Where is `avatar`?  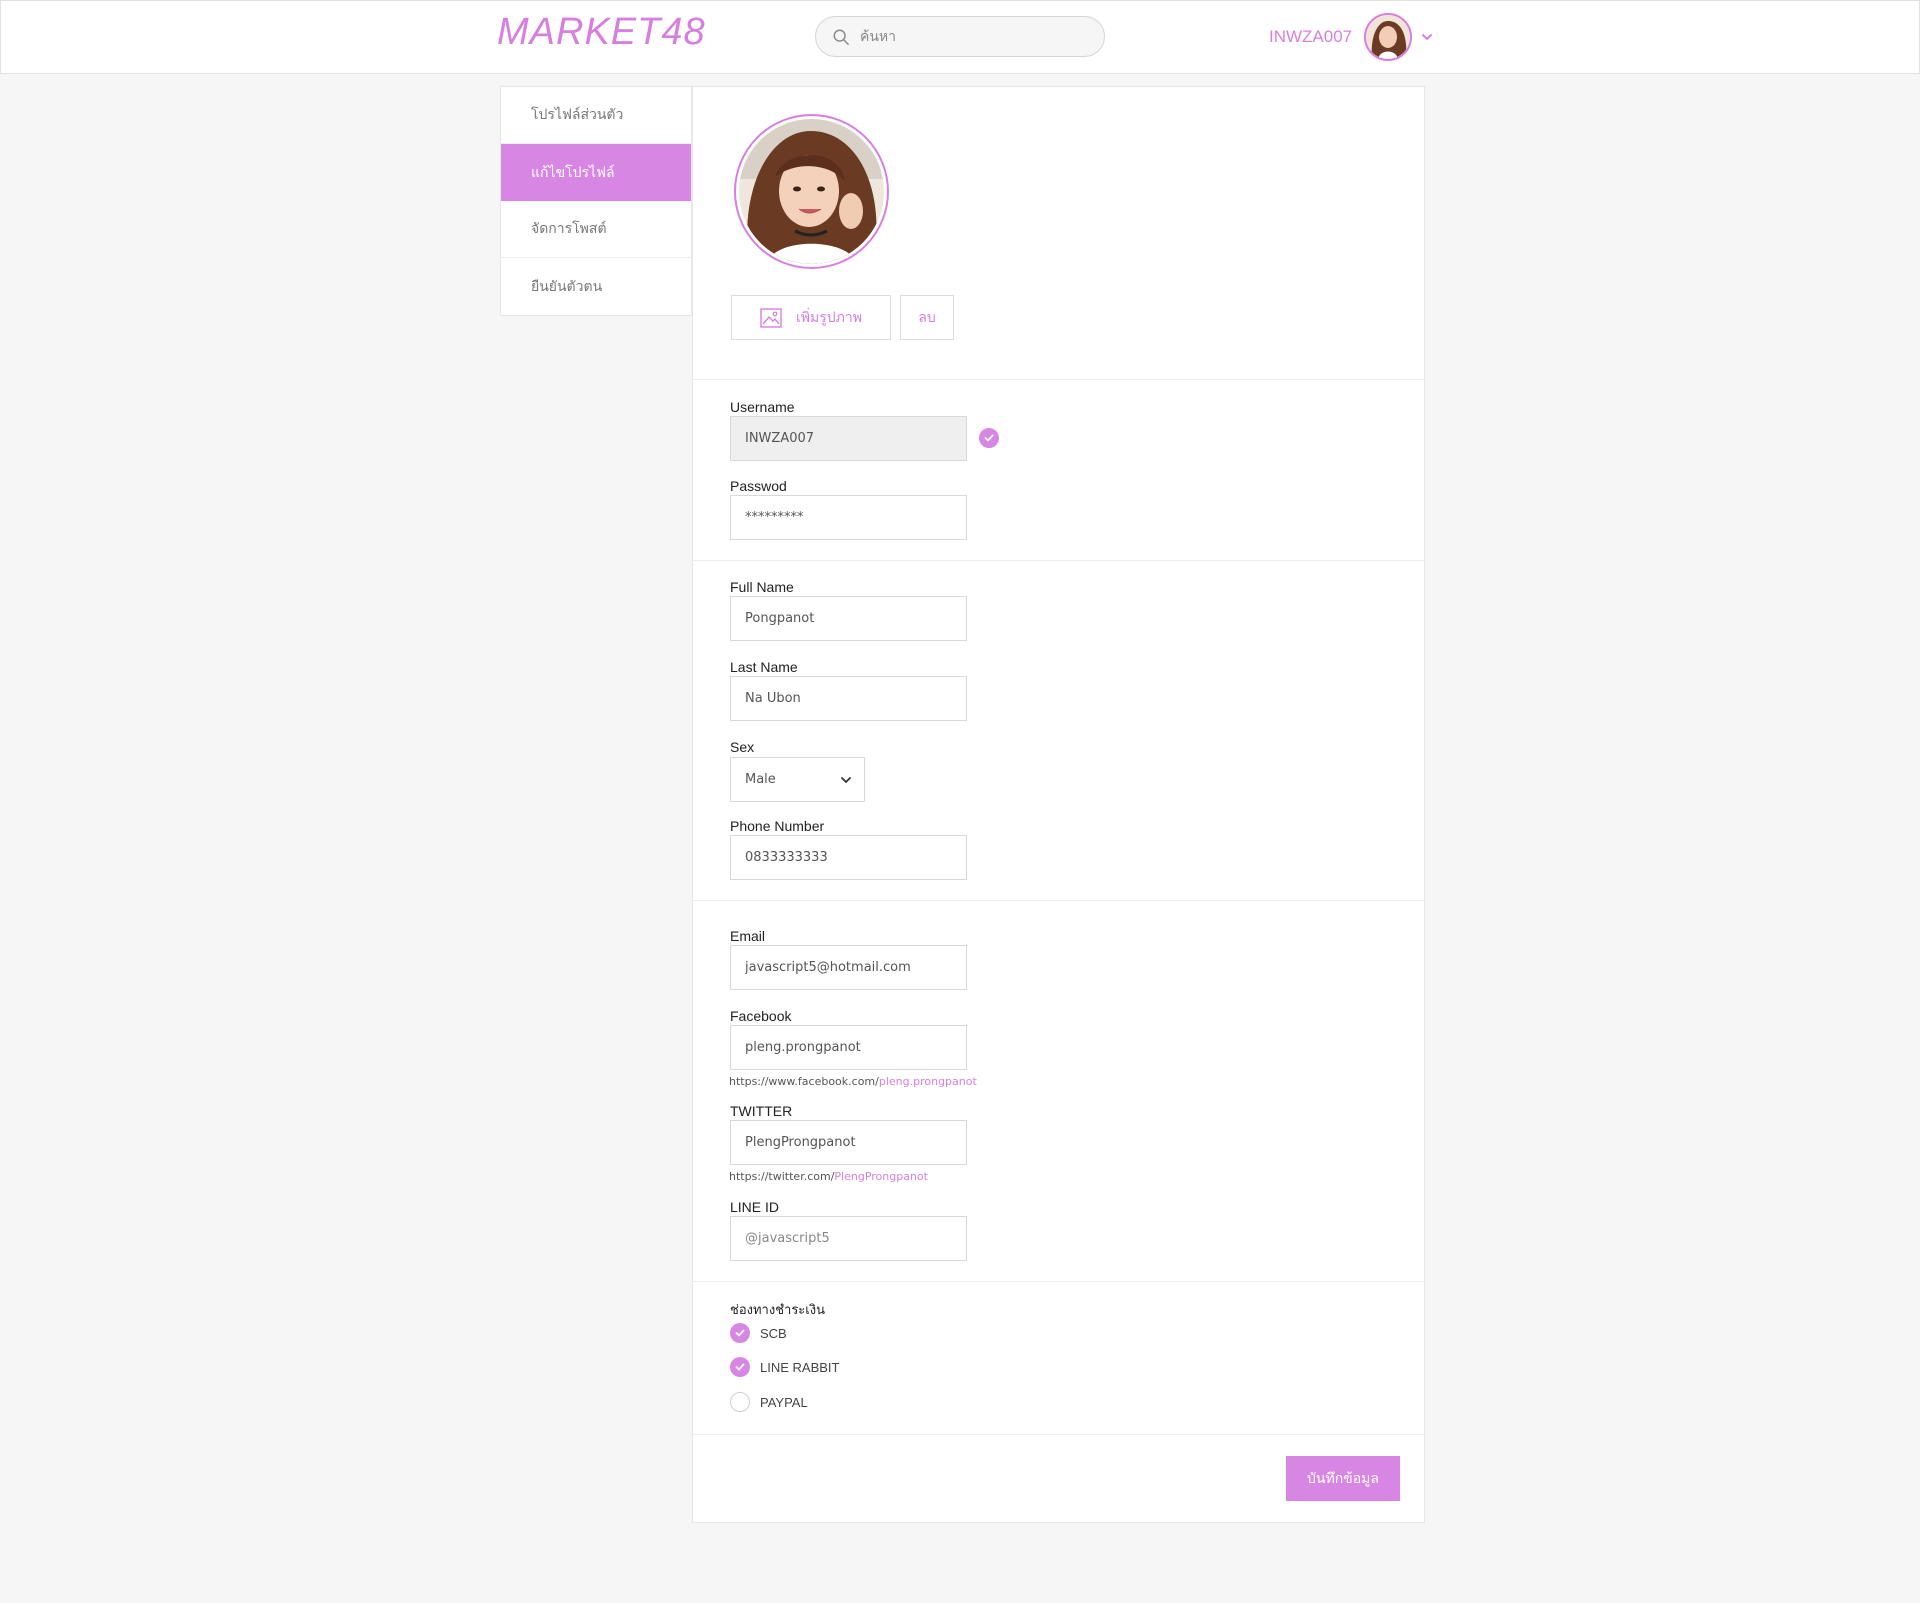
avatar is located at coordinates (1388, 37).